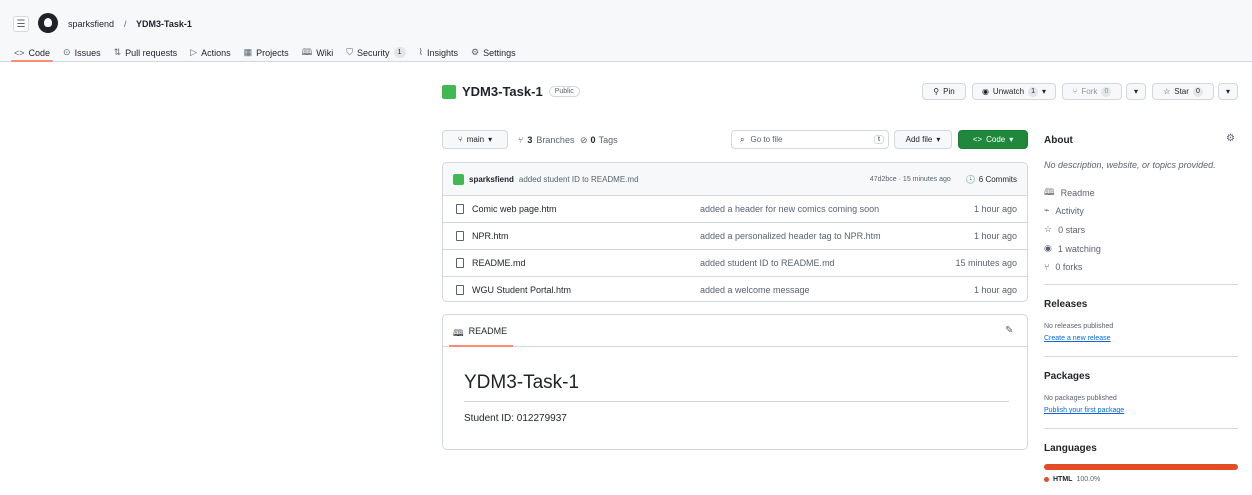 This screenshot has height=495, width=1252. Describe the element at coordinates (586, 290) in the screenshot. I see `file-name: WGU Student Portal.htm` at that location.